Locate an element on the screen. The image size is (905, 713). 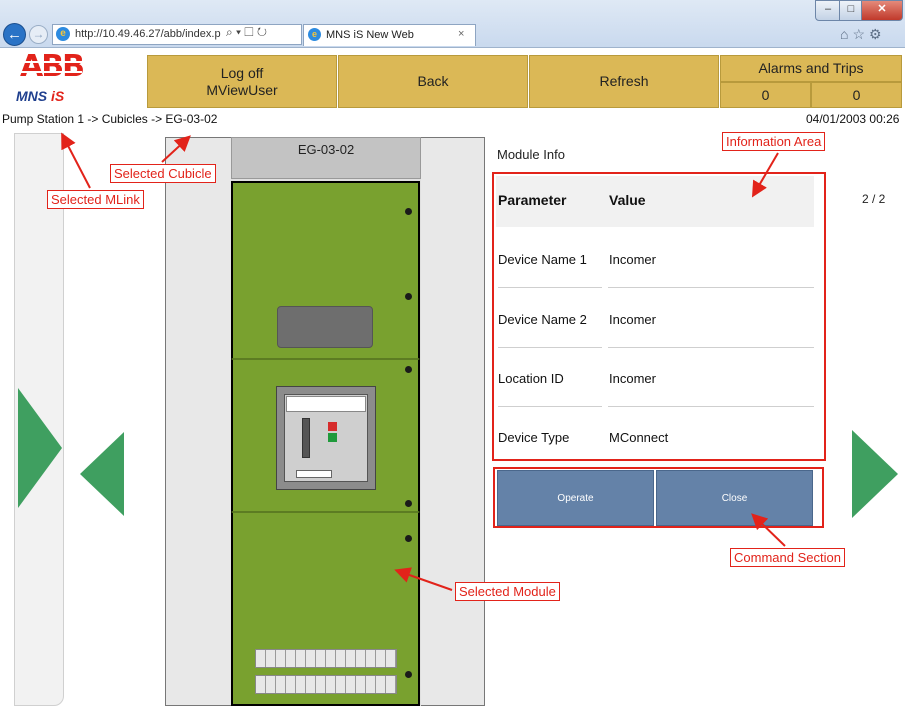
module-display-window is located at coordinates (325, 327).